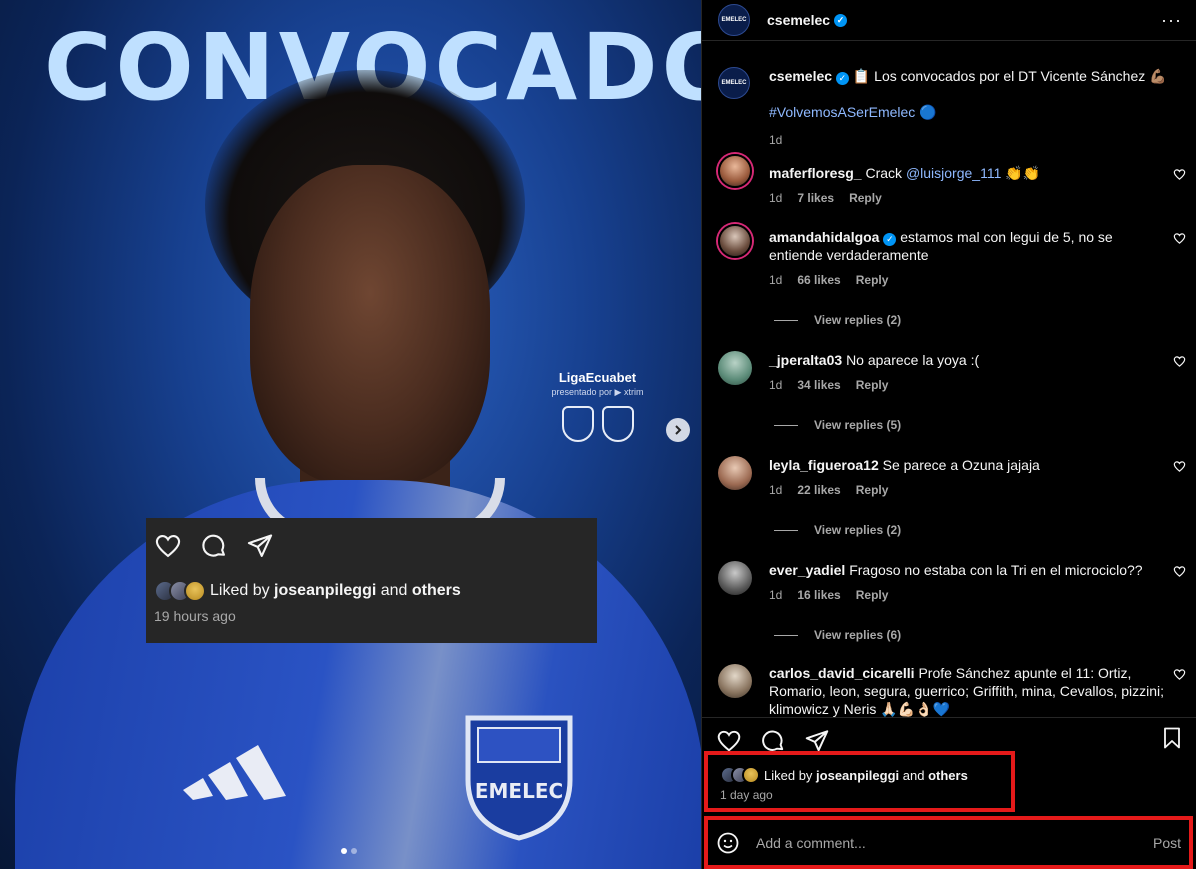 The height and width of the screenshot is (869, 1196). What do you see at coordinates (842, 673) in the screenshot?
I see `comment-username-link: carlos_david_cicarelli` at bounding box center [842, 673].